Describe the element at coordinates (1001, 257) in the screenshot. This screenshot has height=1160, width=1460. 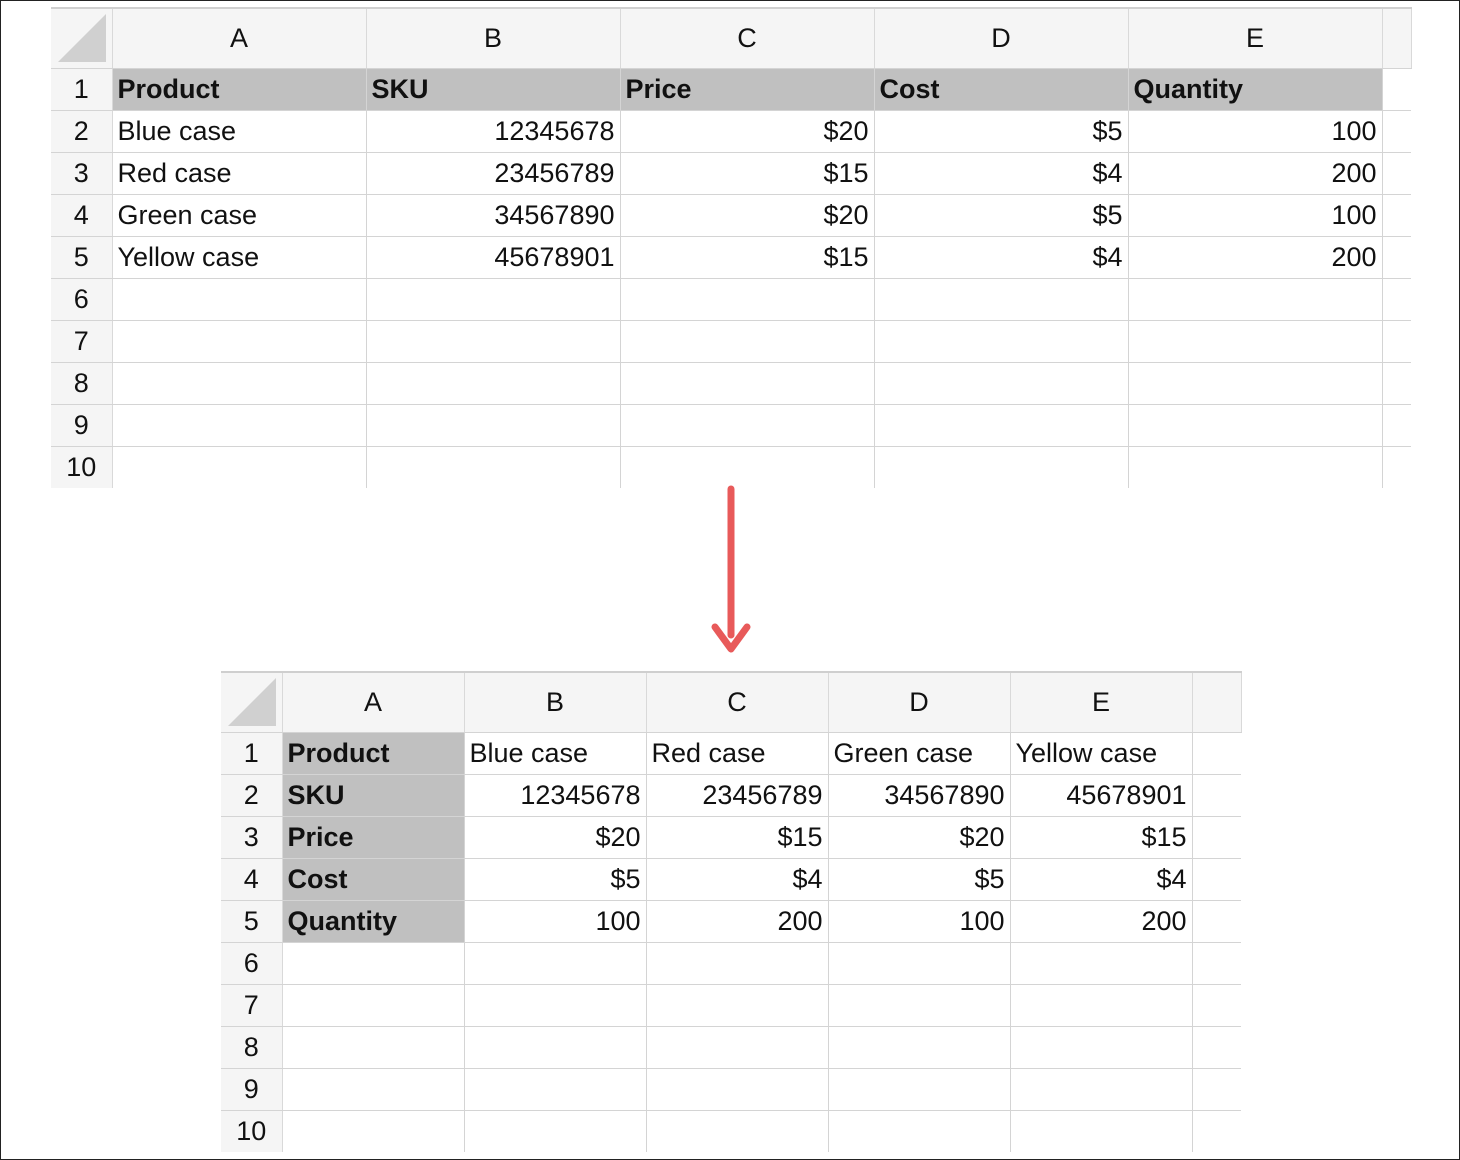
I see `cell-d5: $4` at that location.